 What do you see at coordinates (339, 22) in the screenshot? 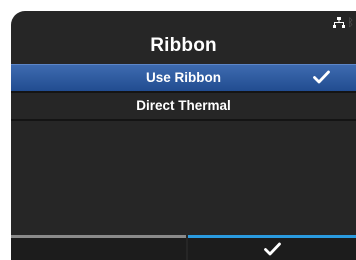
I see `network-icon` at bounding box center [339, 22].